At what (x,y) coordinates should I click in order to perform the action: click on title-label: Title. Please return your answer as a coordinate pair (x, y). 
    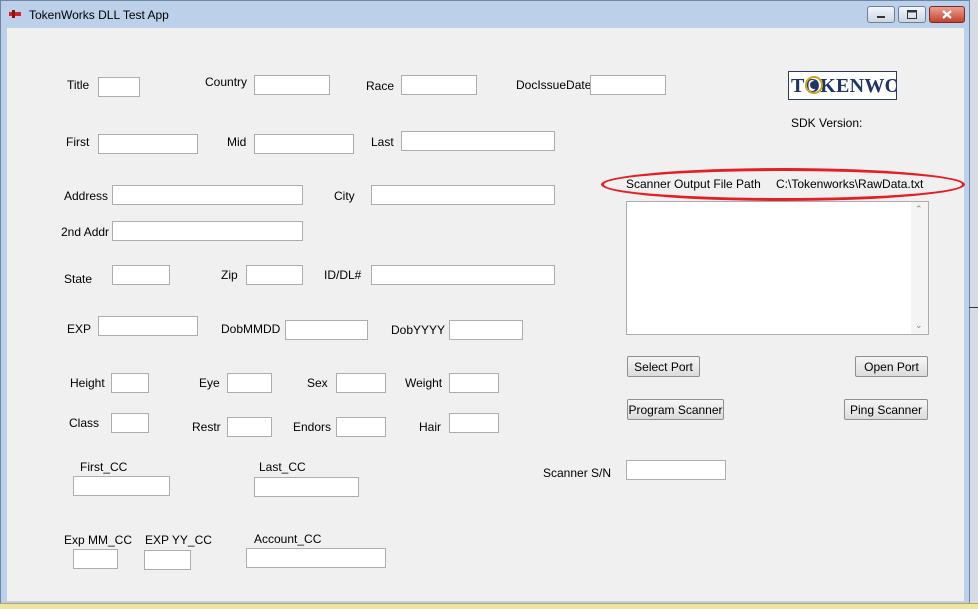
    Looking at the image, I should click on (78, 85).